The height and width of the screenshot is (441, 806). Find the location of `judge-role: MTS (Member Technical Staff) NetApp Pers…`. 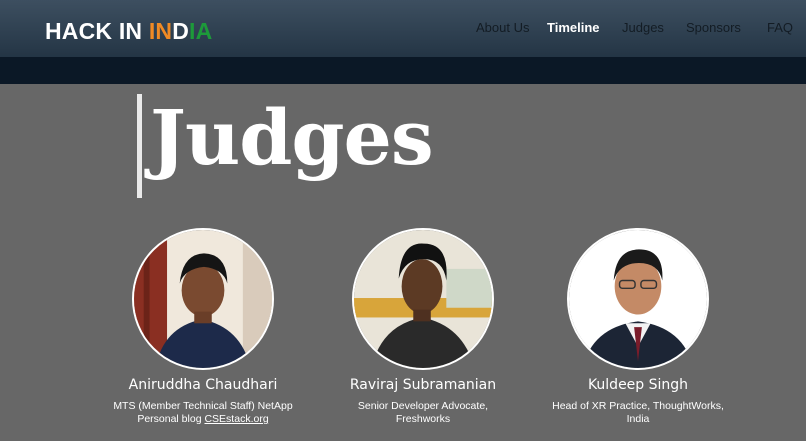

judge-role: MTS (Member Technical Staff) NetApp Pers… is located at coordinates (203, 413).